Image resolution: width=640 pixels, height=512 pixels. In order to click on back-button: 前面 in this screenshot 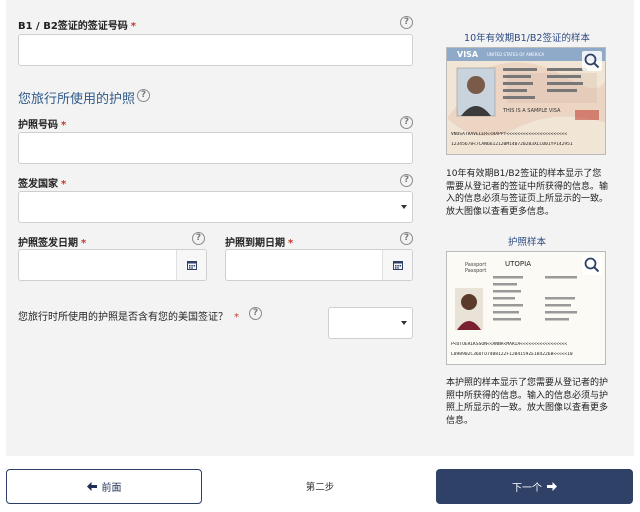, I will do `click(104, 486)`.